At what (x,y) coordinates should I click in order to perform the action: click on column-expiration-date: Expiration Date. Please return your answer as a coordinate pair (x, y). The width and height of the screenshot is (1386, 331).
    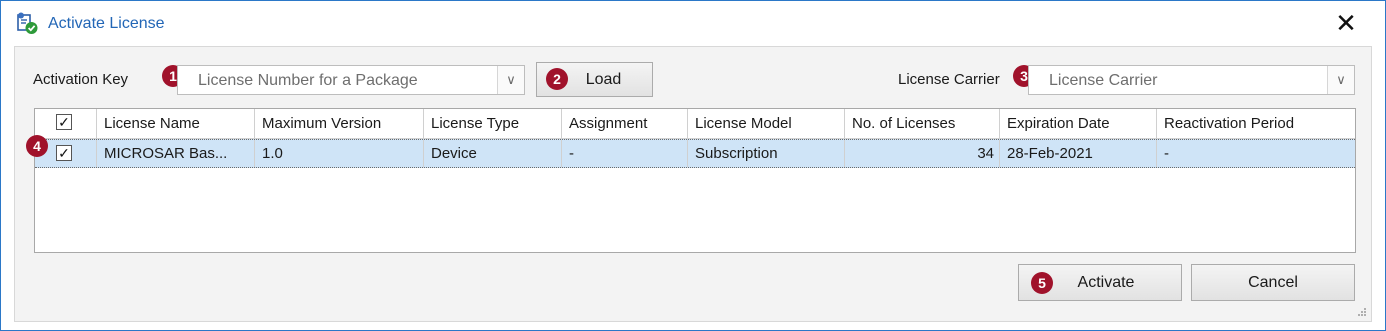
    Looking at the image, I should click on (1078, 123).